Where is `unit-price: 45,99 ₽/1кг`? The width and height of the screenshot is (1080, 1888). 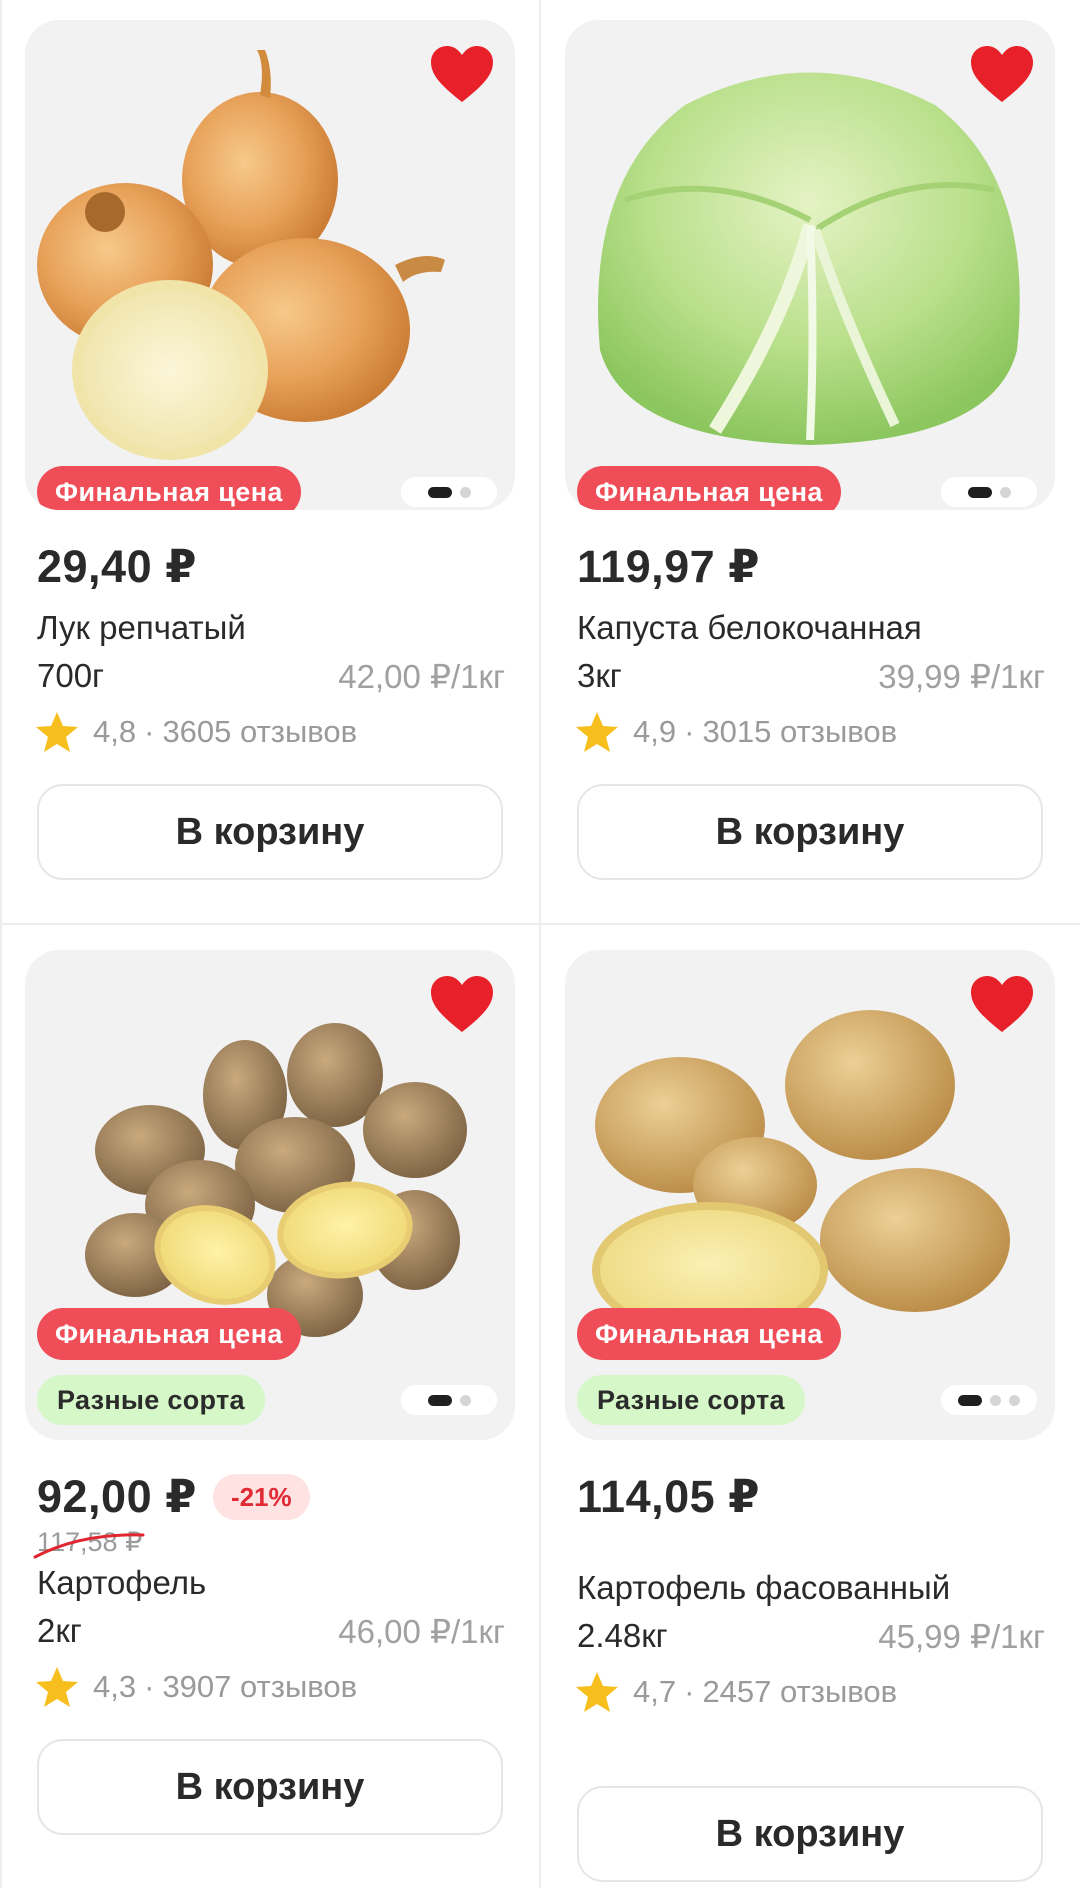
unit-price: 45,99 ₽/1кг is located at coordinates (961, 1636).